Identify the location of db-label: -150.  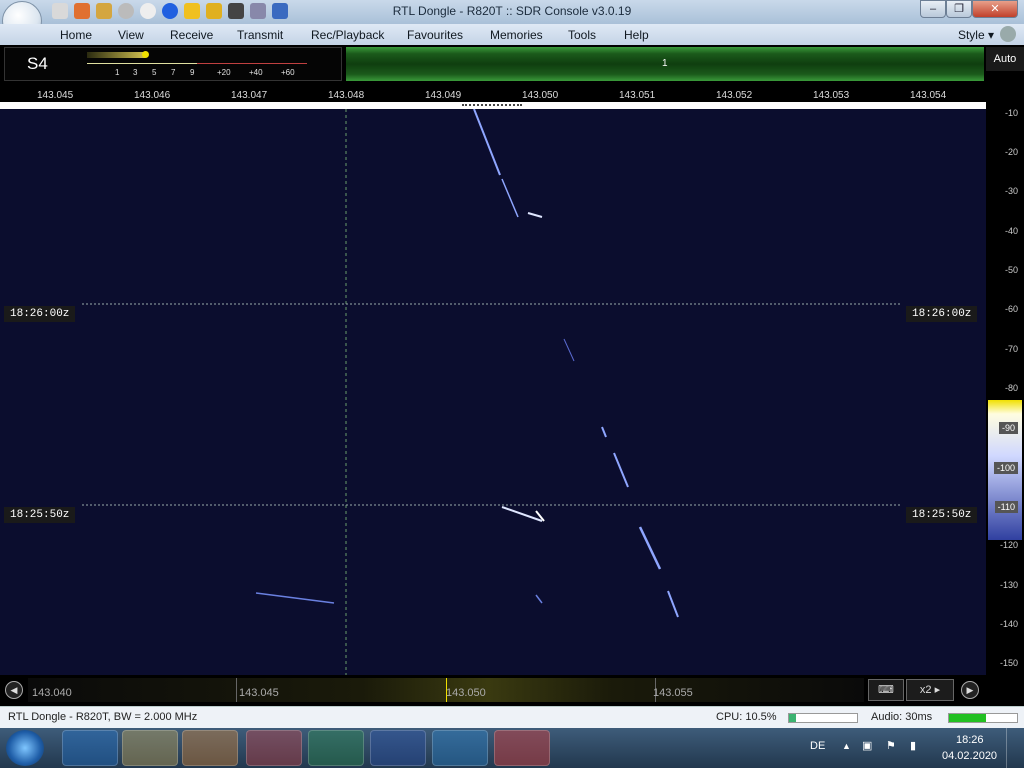
(1008, 663).